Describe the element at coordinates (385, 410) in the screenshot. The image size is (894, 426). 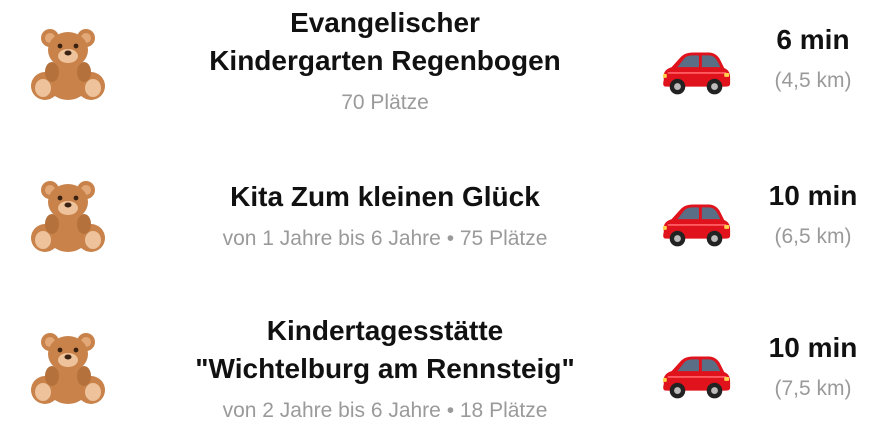
I see `kindergarten-details: von 2 Jahre bis 6 Jahre • 18 Plätze` at that location.